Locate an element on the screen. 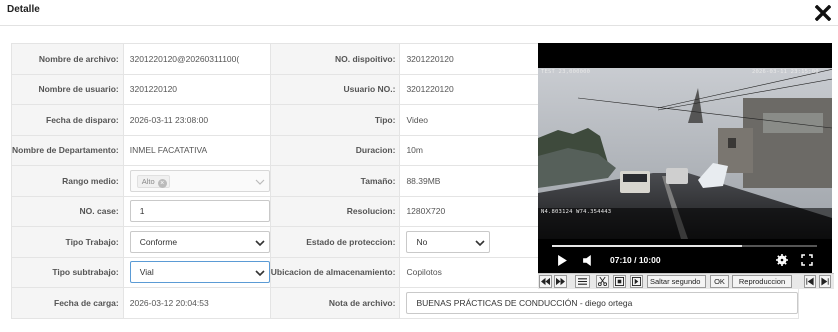 The width and height of the screenshot is (838, 332). last-segment-button is located at coordinates (825, 281).